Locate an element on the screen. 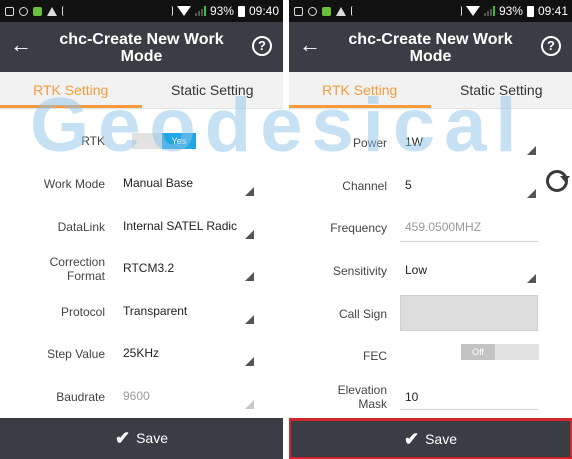 This screenshot has height=459, width=572. call-sign-row: Call Sign is located at coordinates (430, 313).